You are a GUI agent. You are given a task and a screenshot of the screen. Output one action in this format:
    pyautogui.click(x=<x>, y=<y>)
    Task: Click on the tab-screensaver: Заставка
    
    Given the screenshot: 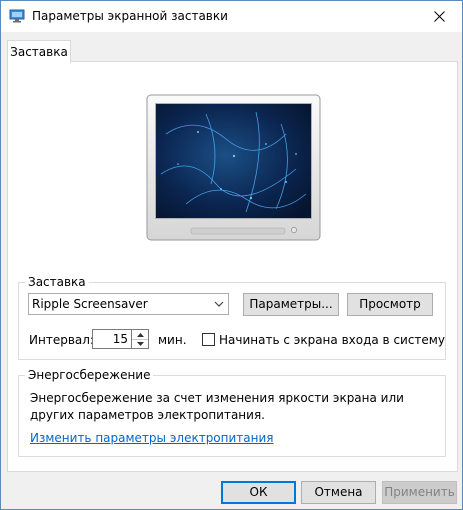 What is the action you would take?
    pyautogui.click(x=39, y=51)
    